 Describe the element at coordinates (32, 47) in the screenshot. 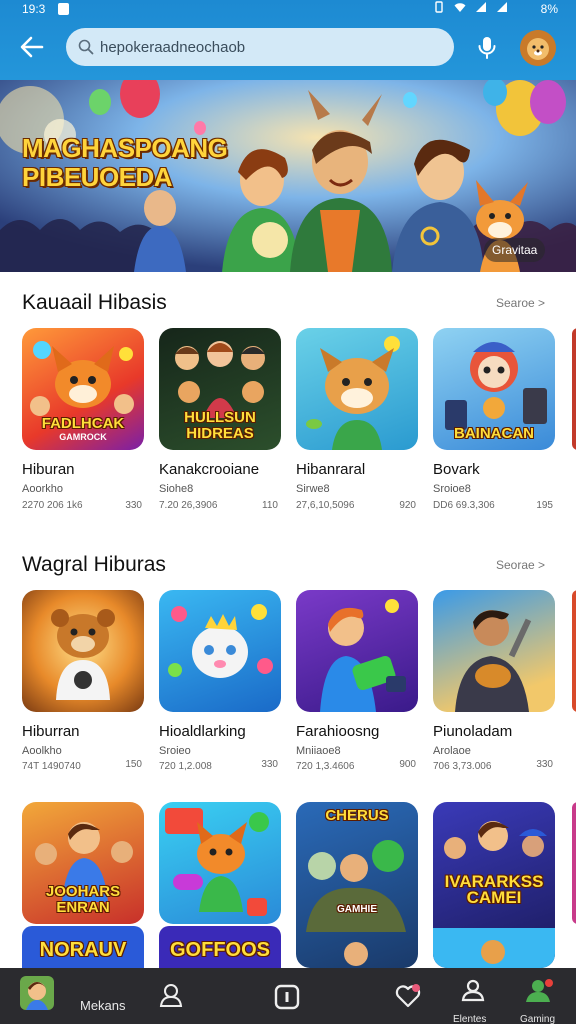

I see `back-arrow-icon` at that location.